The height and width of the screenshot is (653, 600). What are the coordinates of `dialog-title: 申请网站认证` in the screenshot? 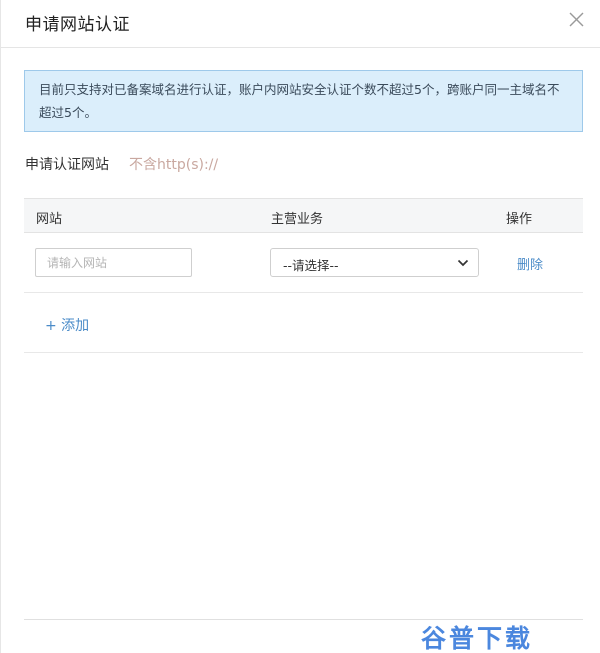 It's located at (77, 25).